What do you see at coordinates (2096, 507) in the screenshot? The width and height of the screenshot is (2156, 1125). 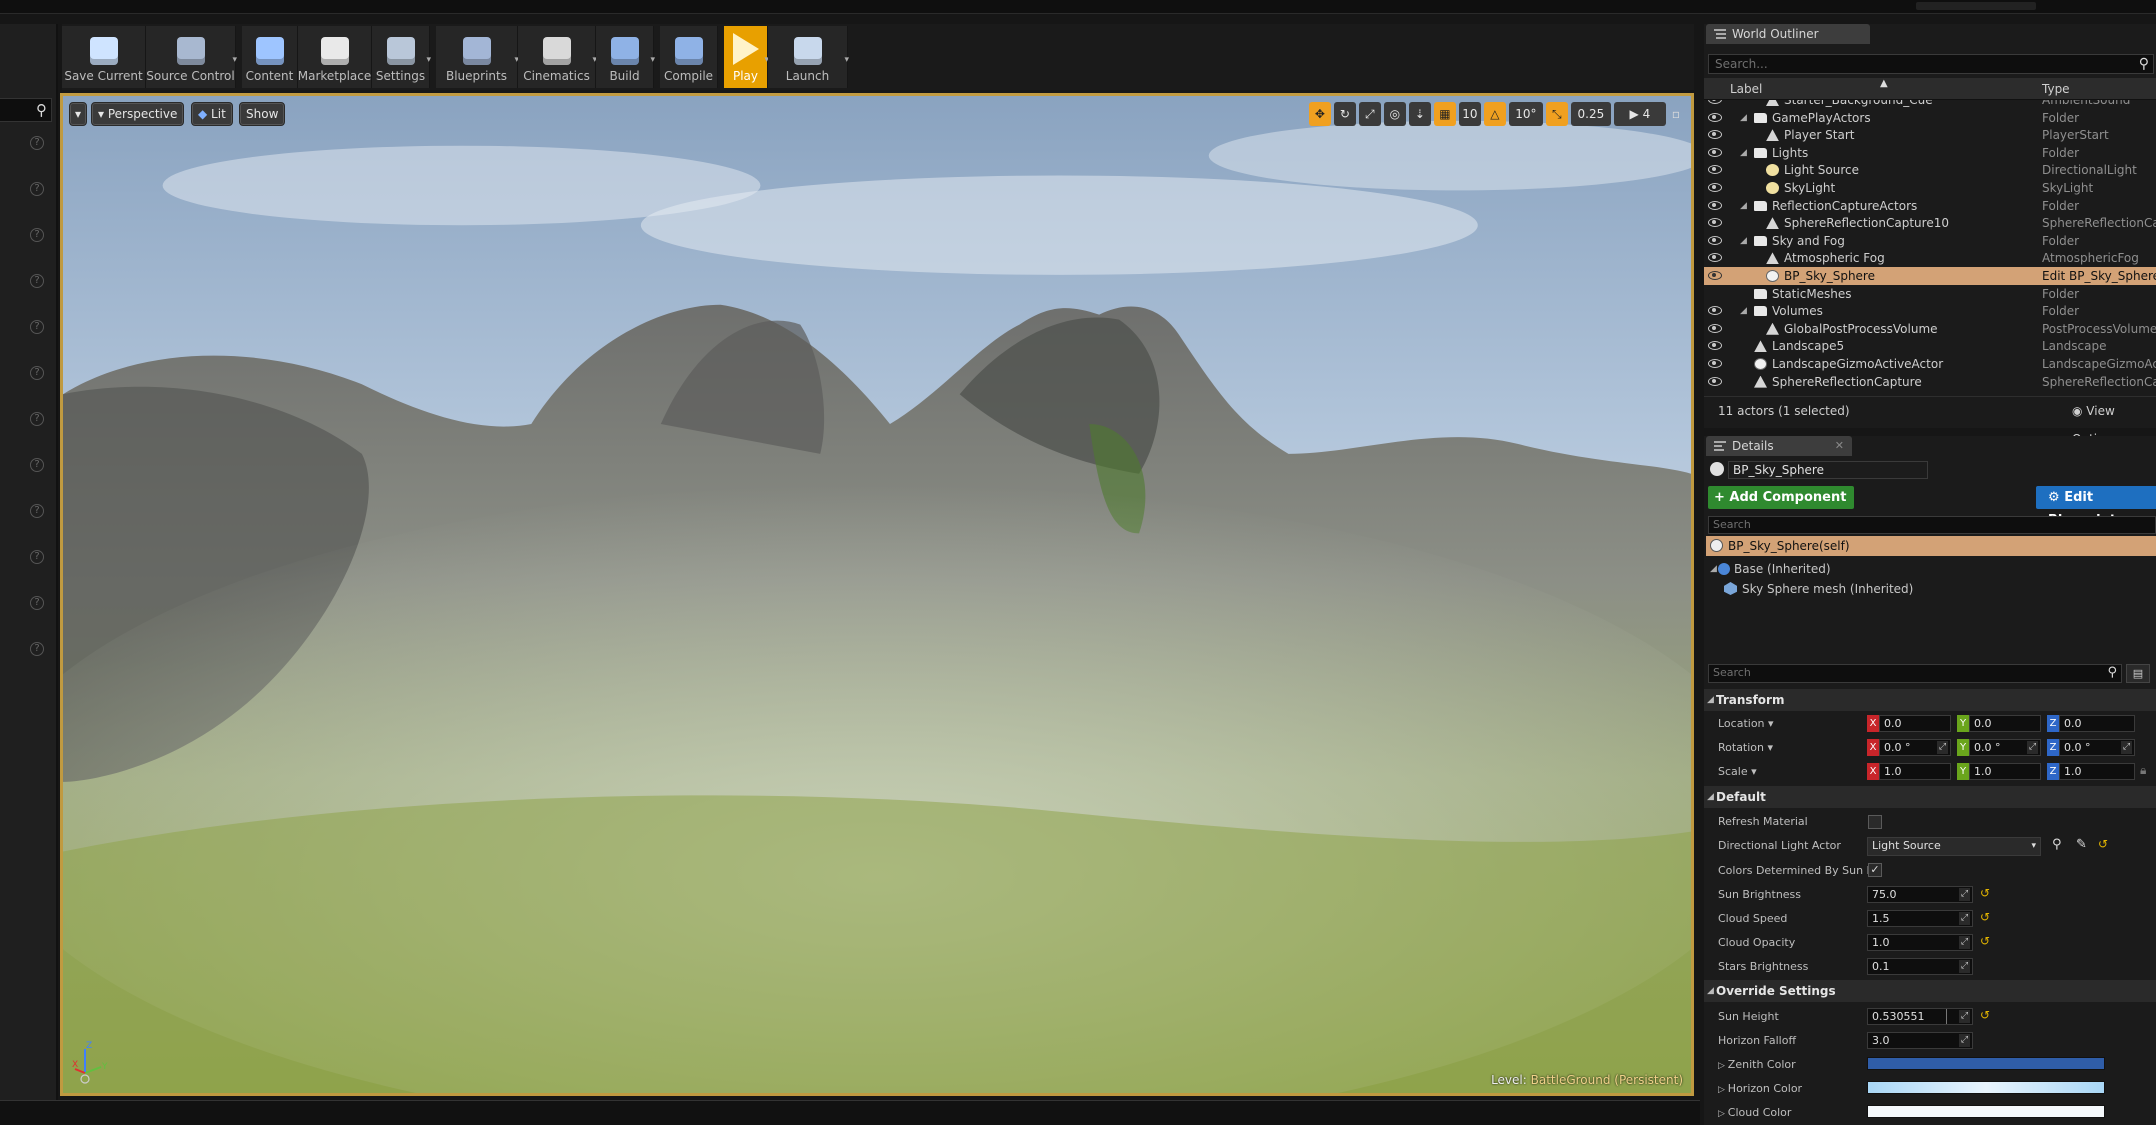 I see `edit-blueprint-button: ⚙ Edit Blueprint` at bounding box center [2096, 507].